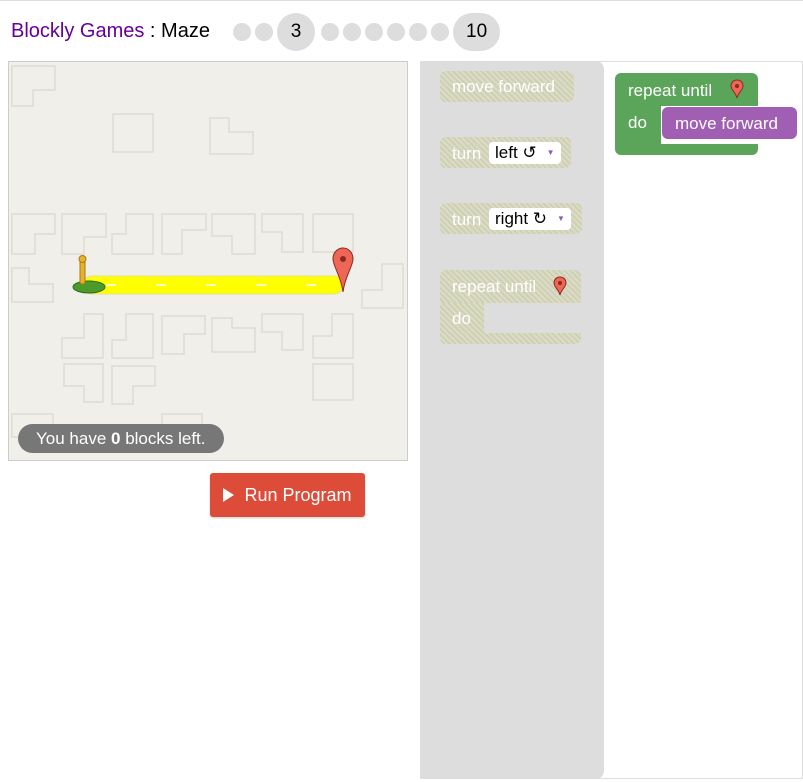  I want to click on level-7-dot, so click(396, 32).